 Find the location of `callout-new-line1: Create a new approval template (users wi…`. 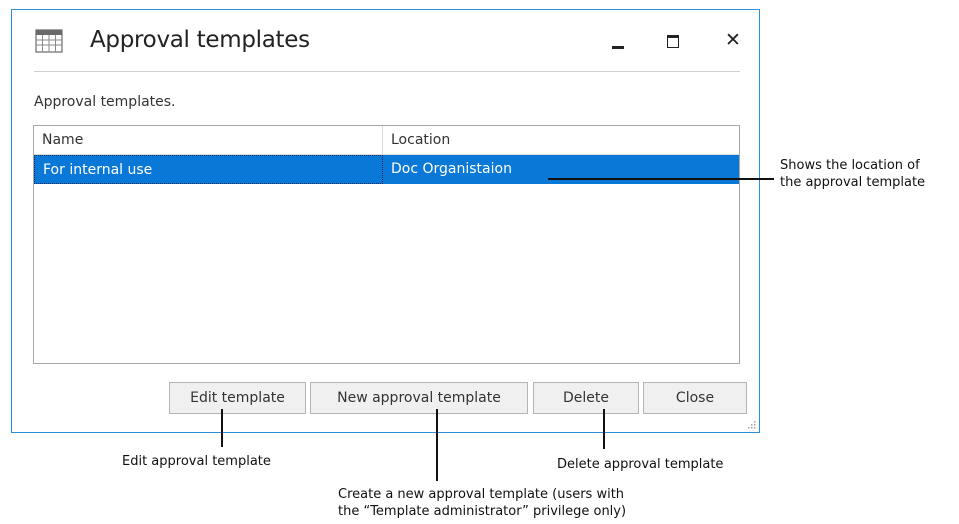

callout-new-line1: Create a new approval template (users wi… is located at coordinates (481, 494).